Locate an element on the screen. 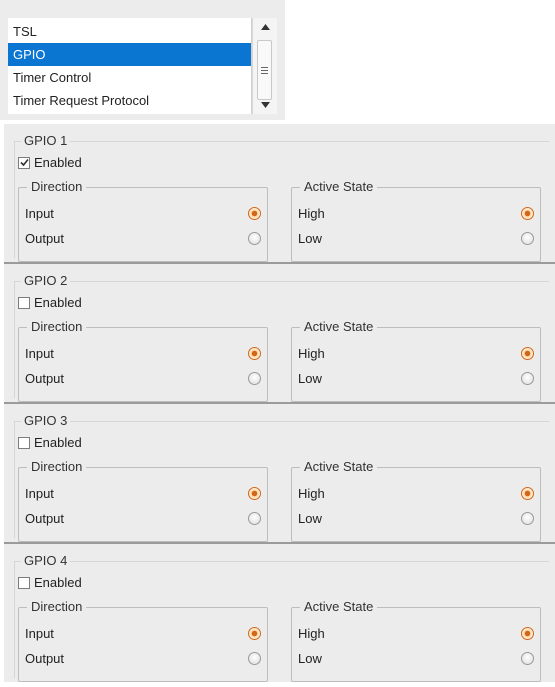 This screenshot has width=555, height=687. list-item-tsl: TSL is located at coordinates (129, 31).